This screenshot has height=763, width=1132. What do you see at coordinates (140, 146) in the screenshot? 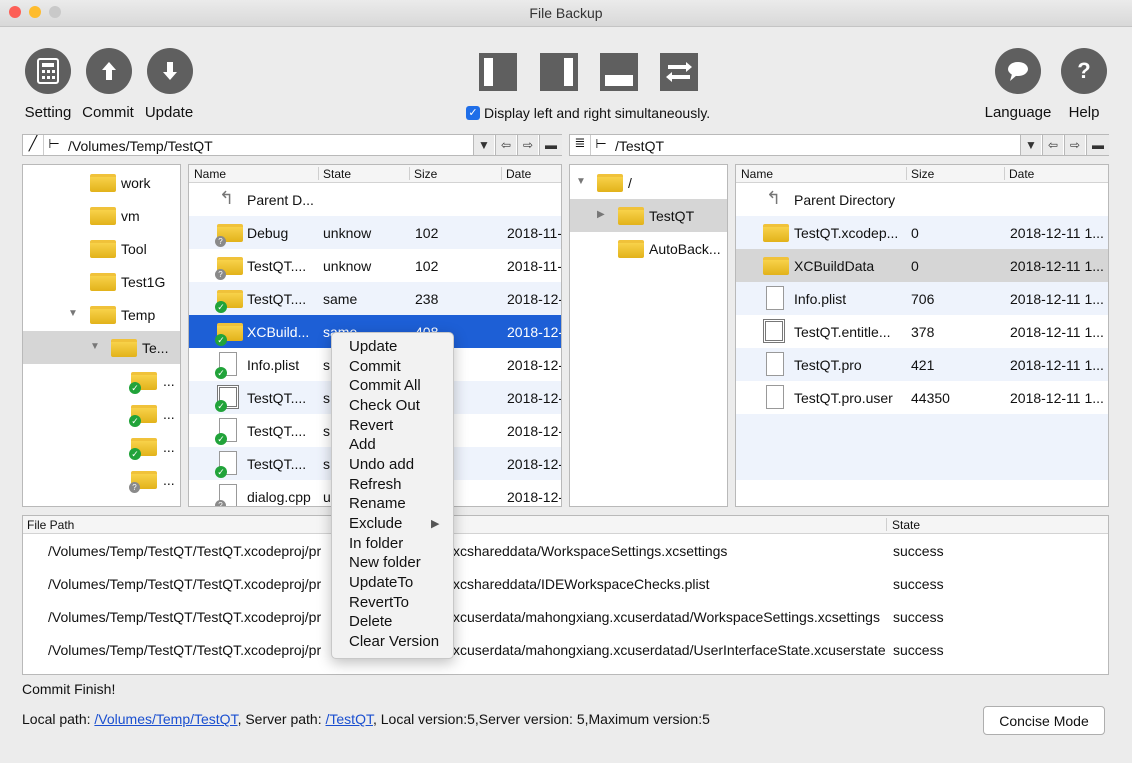
I see `left-path-input: /Volumes/Temp/TestQT` at bounding box center [140, 146].